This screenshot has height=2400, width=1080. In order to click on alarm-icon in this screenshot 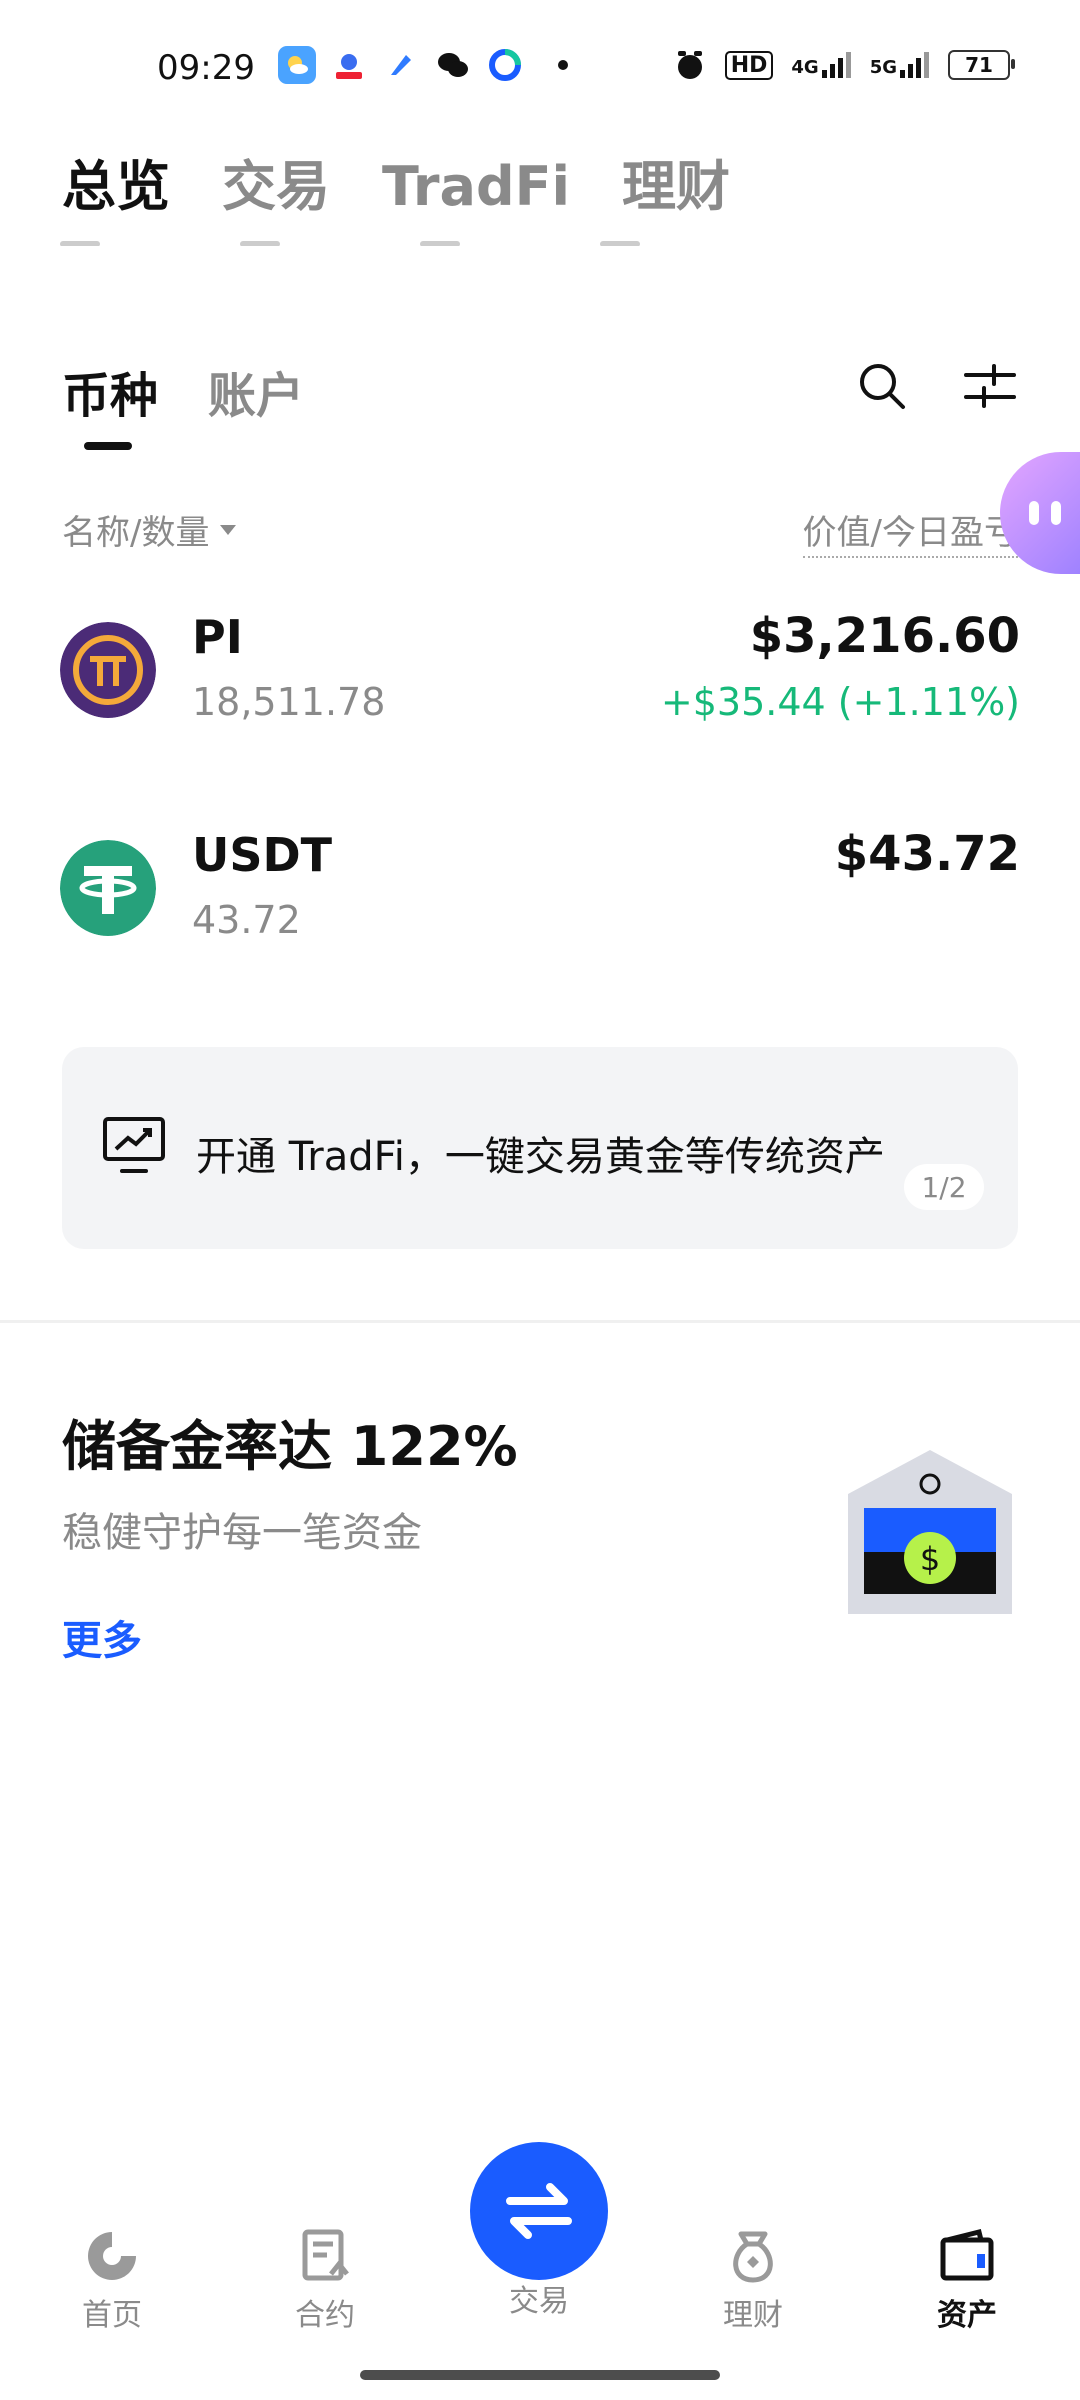, I will do `click(689, 65)`.